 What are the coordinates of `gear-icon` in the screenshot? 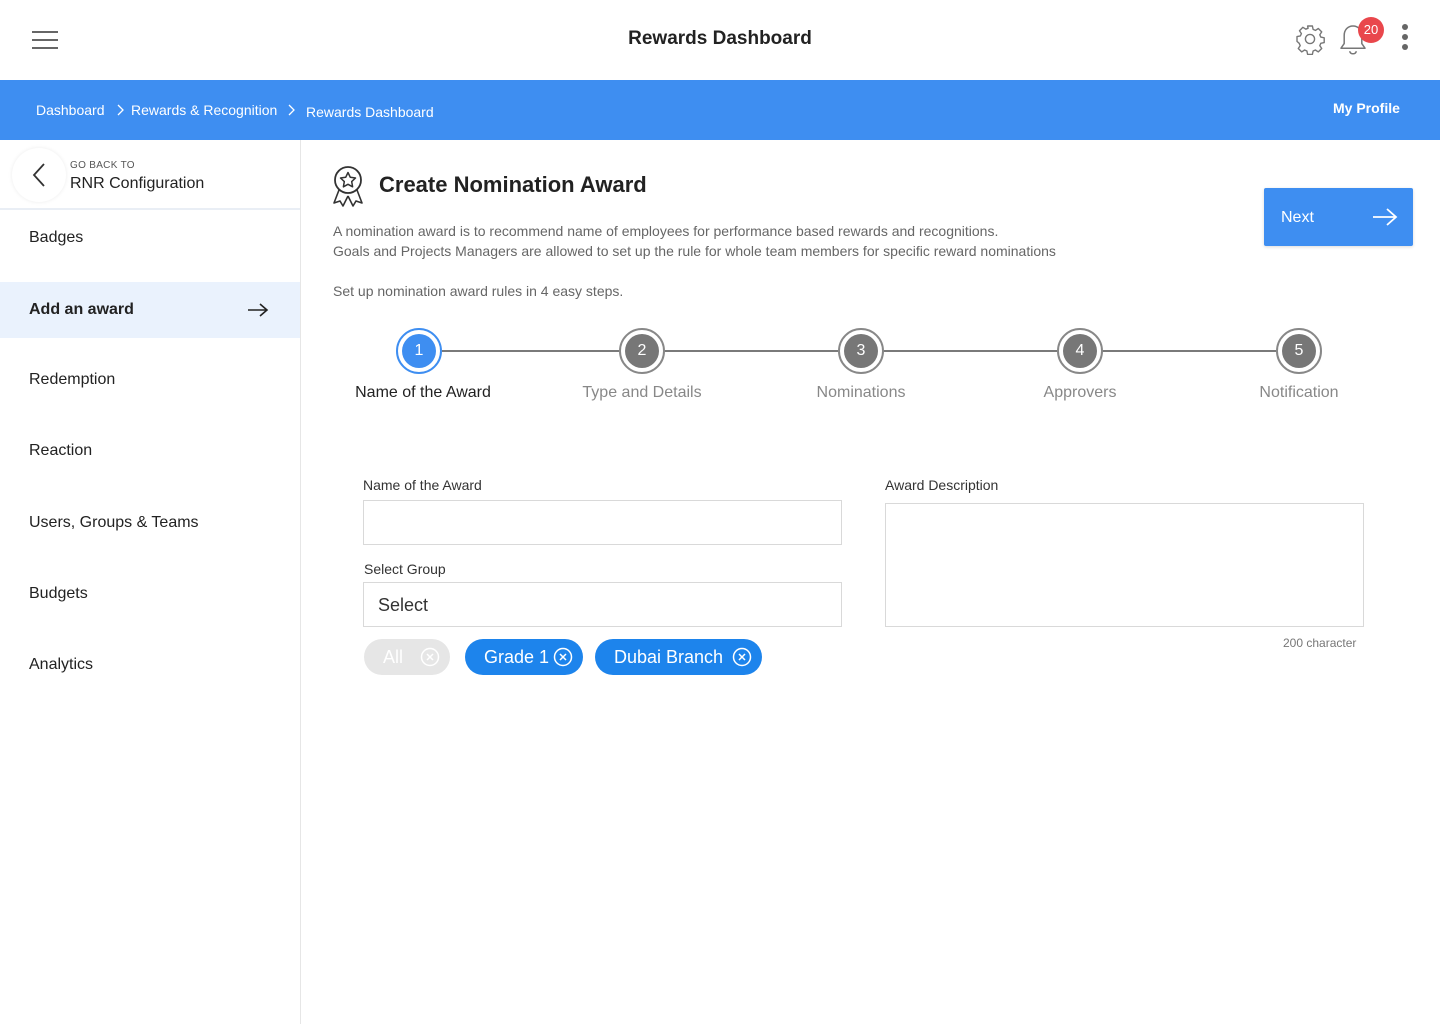 It's located at (1310, 39).